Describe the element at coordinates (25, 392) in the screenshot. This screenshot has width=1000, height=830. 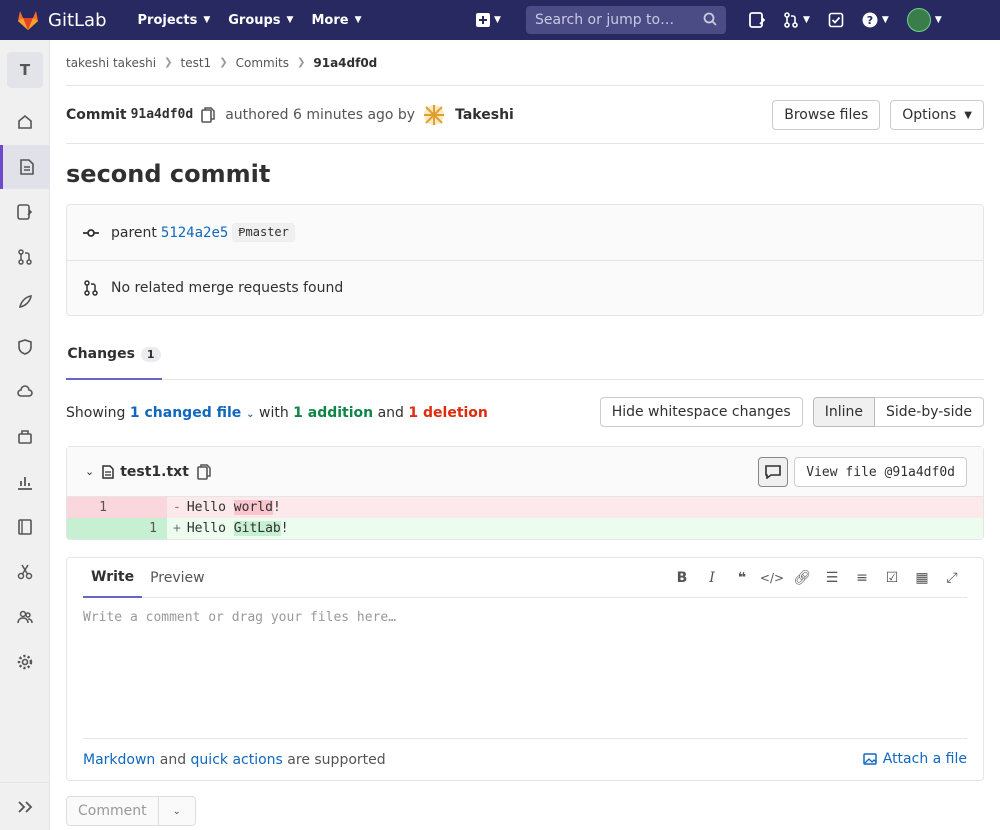
I see `sidebar-item-deployments` at that location.